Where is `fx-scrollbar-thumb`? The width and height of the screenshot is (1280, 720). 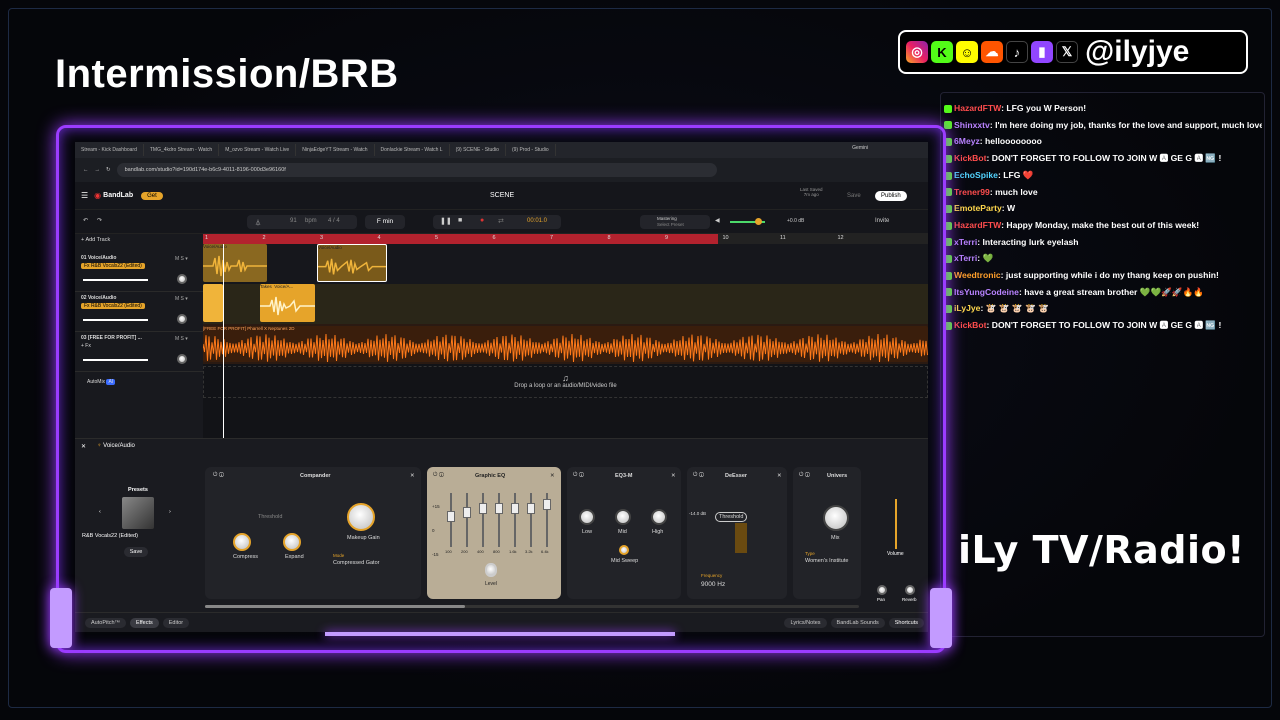 fx-scrollbar-thumb is located at coordinates (335, 606).